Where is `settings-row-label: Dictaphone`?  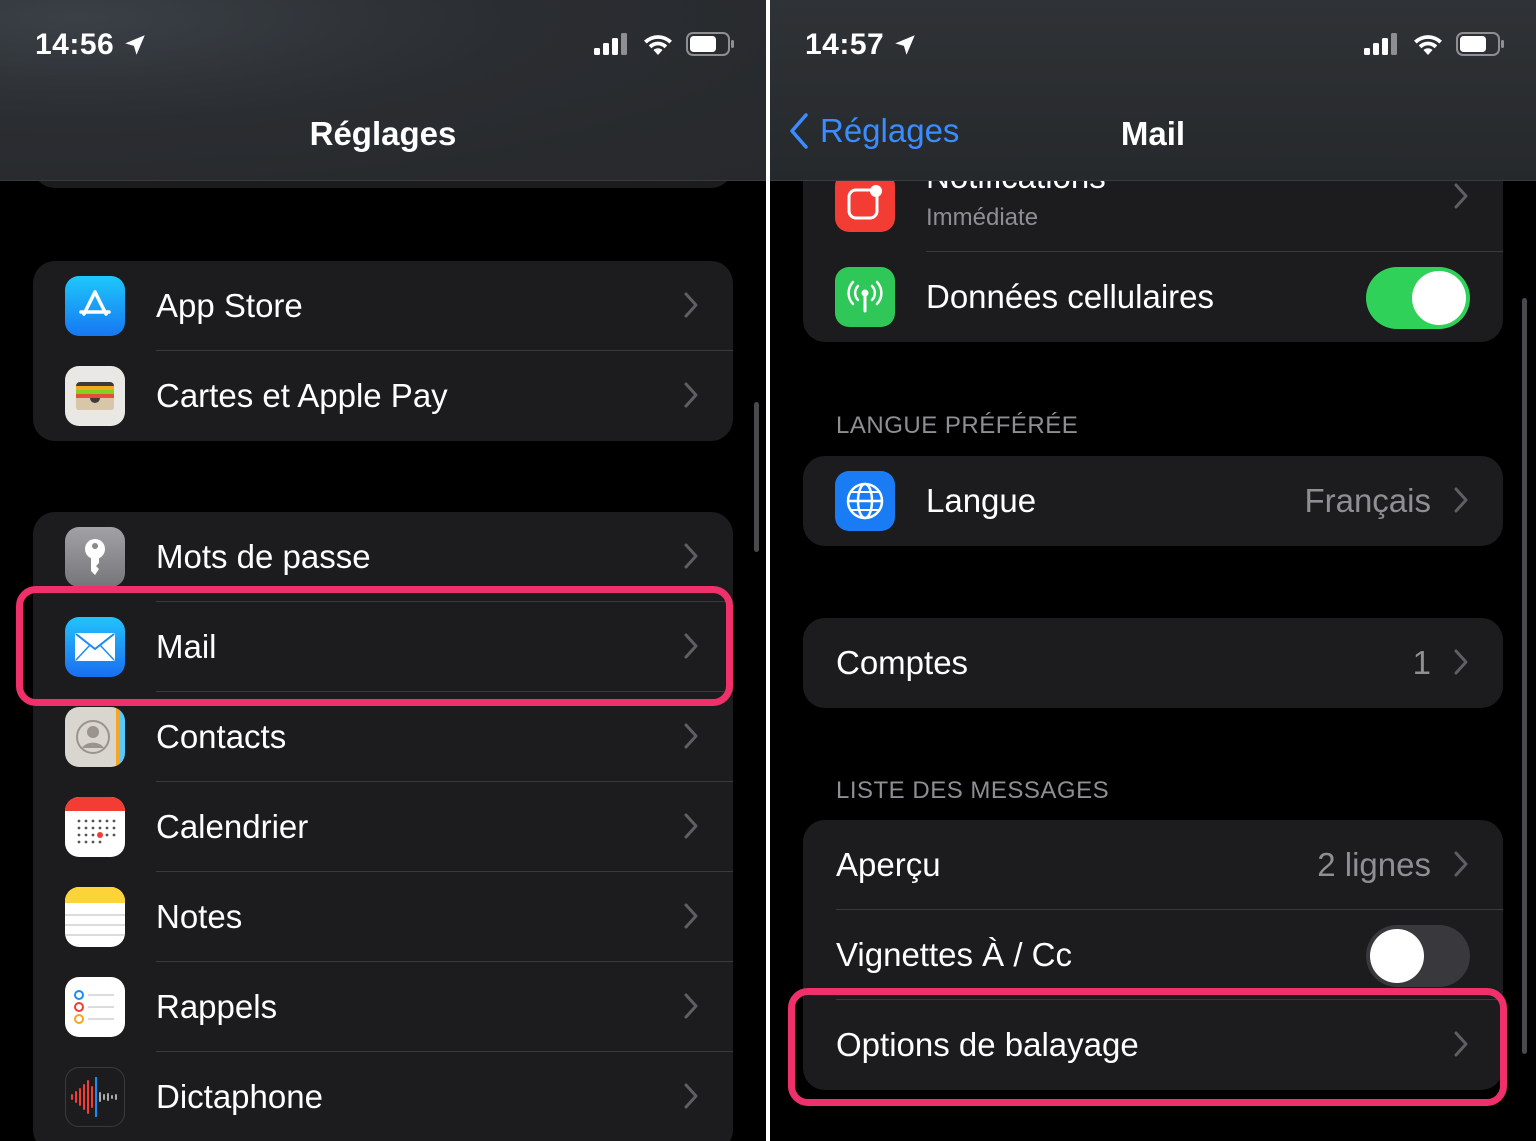 settings-row-label: Dictaphone is located at coordinates (239, 1096).